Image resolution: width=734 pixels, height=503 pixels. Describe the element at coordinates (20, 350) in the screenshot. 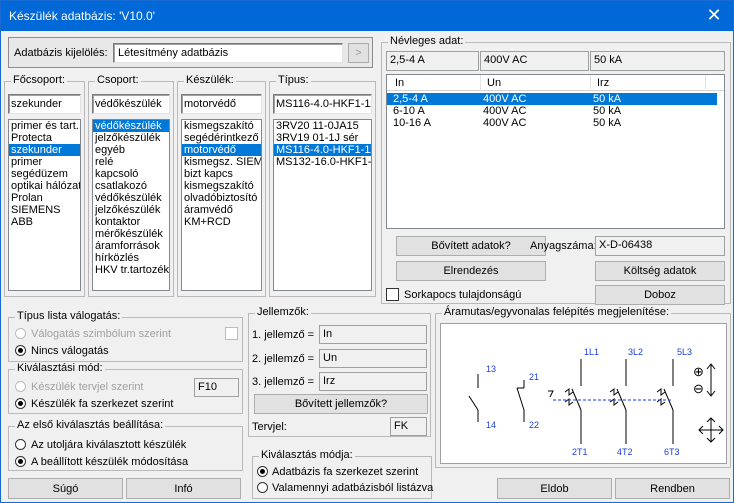

I see `tipus-lista-radio-none` at that location.